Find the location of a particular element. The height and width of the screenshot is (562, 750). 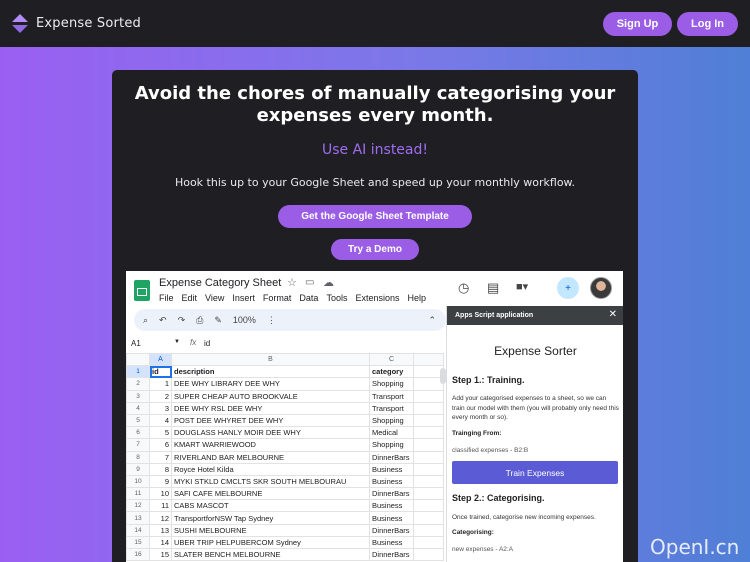

table-row: 4 3 DEE WHY RSL DEE WHY Transport is located at coordinates (285, 408).